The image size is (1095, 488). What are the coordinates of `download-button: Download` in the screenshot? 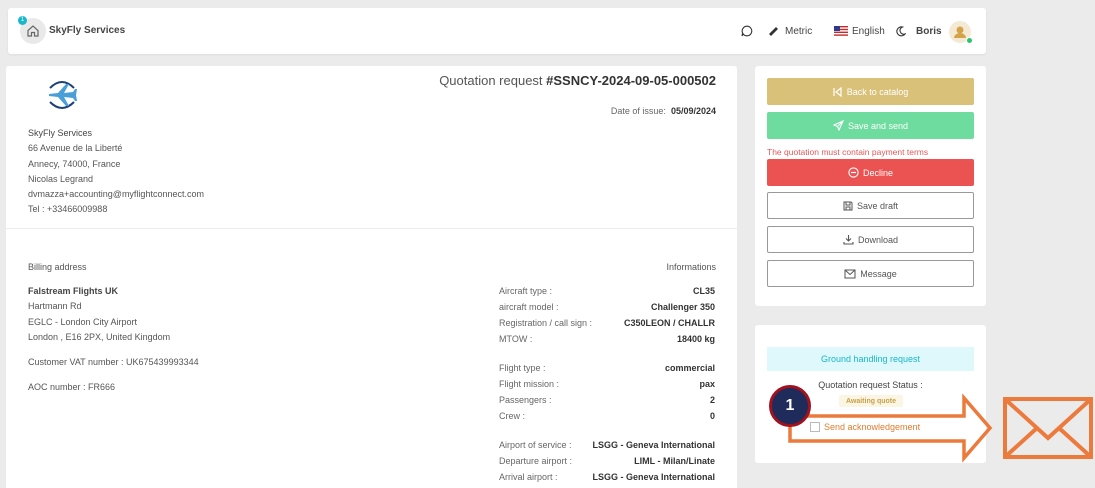 It's located at (870, 239).